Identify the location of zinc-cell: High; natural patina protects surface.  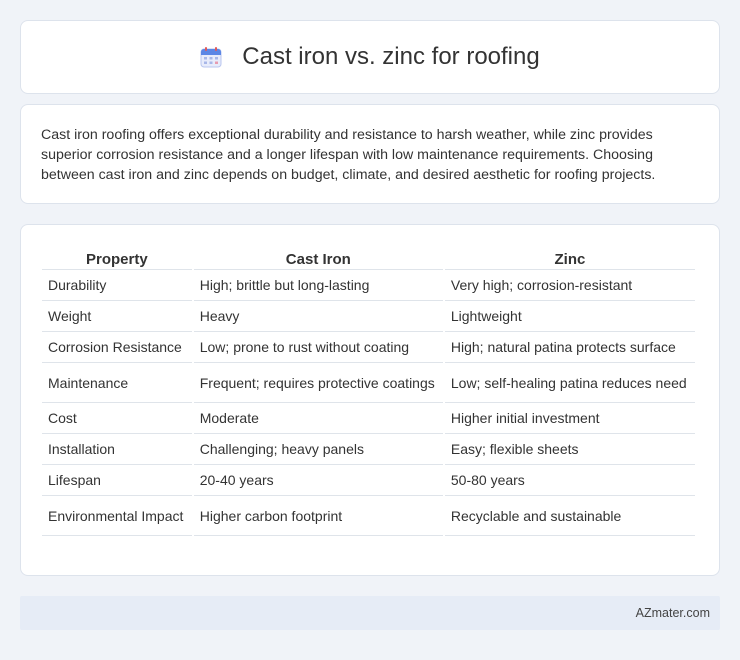
(569, 347).